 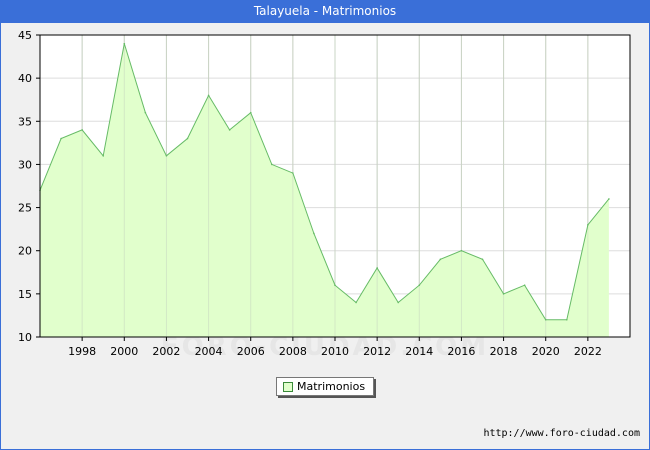 I want to click on y-tick-label: 15, so click(x=25, y=294).